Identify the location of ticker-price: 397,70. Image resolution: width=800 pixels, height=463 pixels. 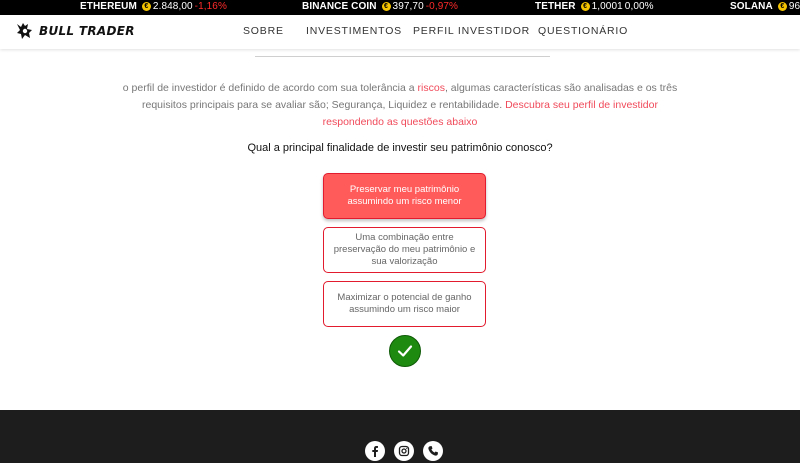
(408, 6).